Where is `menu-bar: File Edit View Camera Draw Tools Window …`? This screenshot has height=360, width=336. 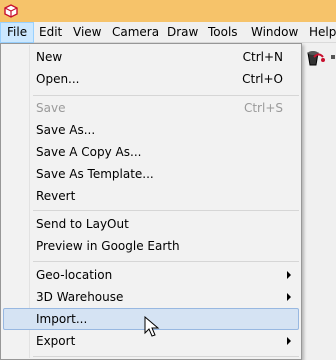 menu-bar: File Edit View Camera Draw Tools Window … is located at coordinates (168, 32).